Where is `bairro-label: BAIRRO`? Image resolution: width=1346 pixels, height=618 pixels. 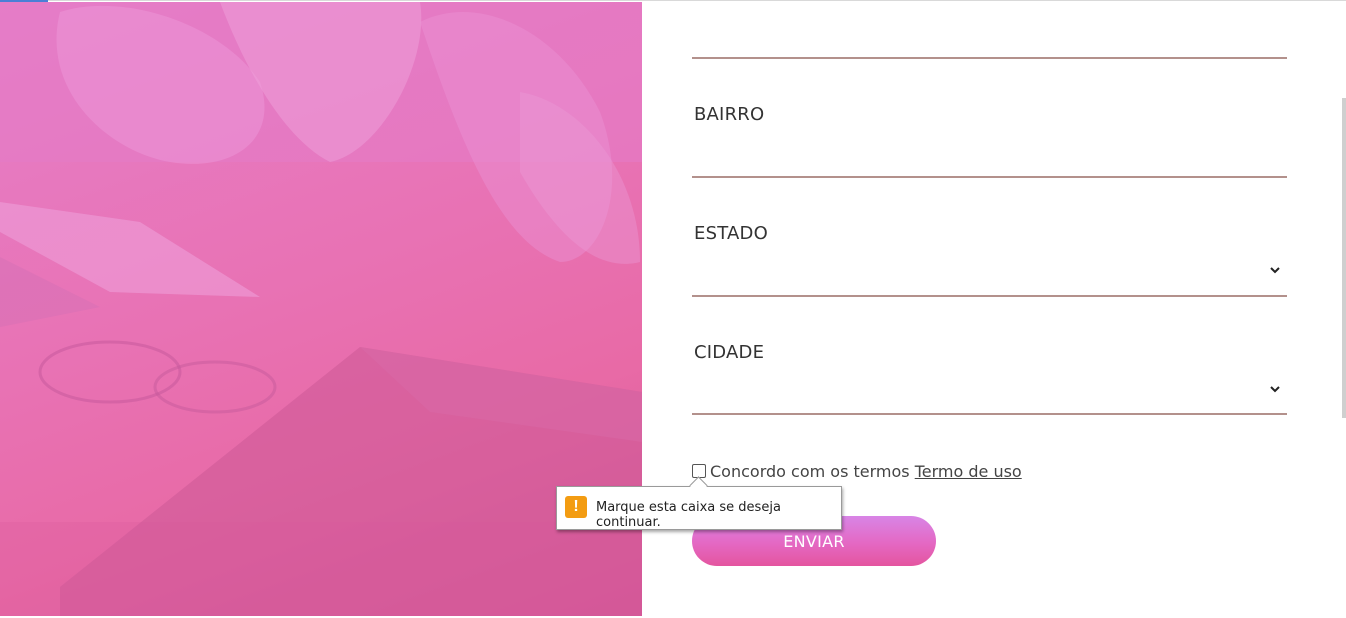 bairro-label: BAIRRO is located at coordinates (729, 114).